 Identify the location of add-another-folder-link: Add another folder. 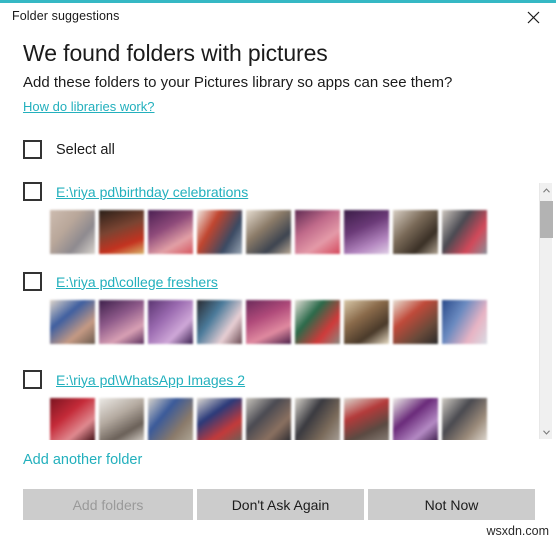
(82, 460).